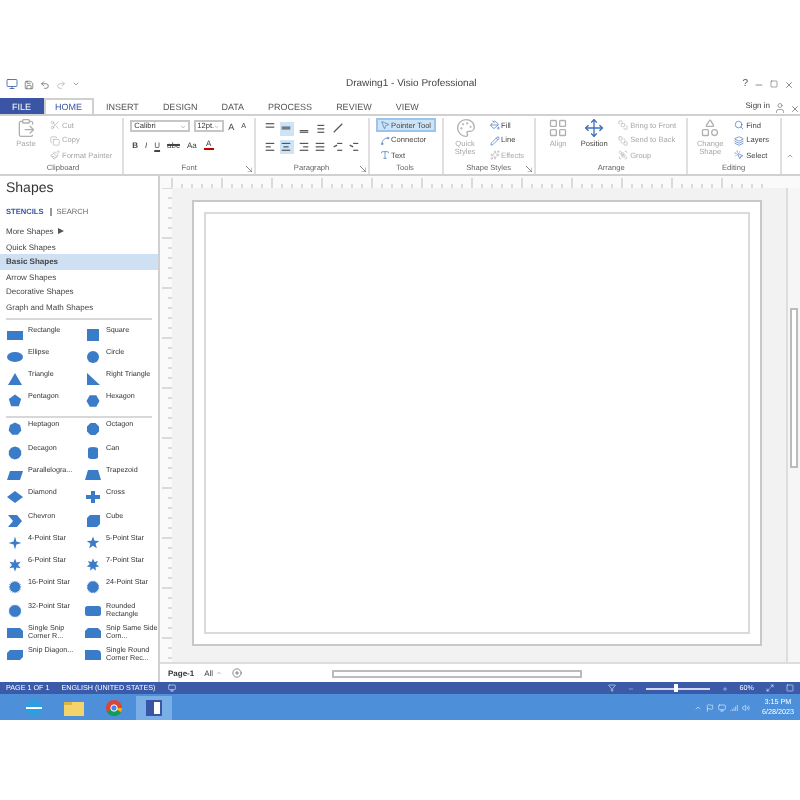 The width and height of the screenshot is (800, 800). Describe the element at coordinates (45, 84) in the screenshot. I see `undo-icon` at that location.